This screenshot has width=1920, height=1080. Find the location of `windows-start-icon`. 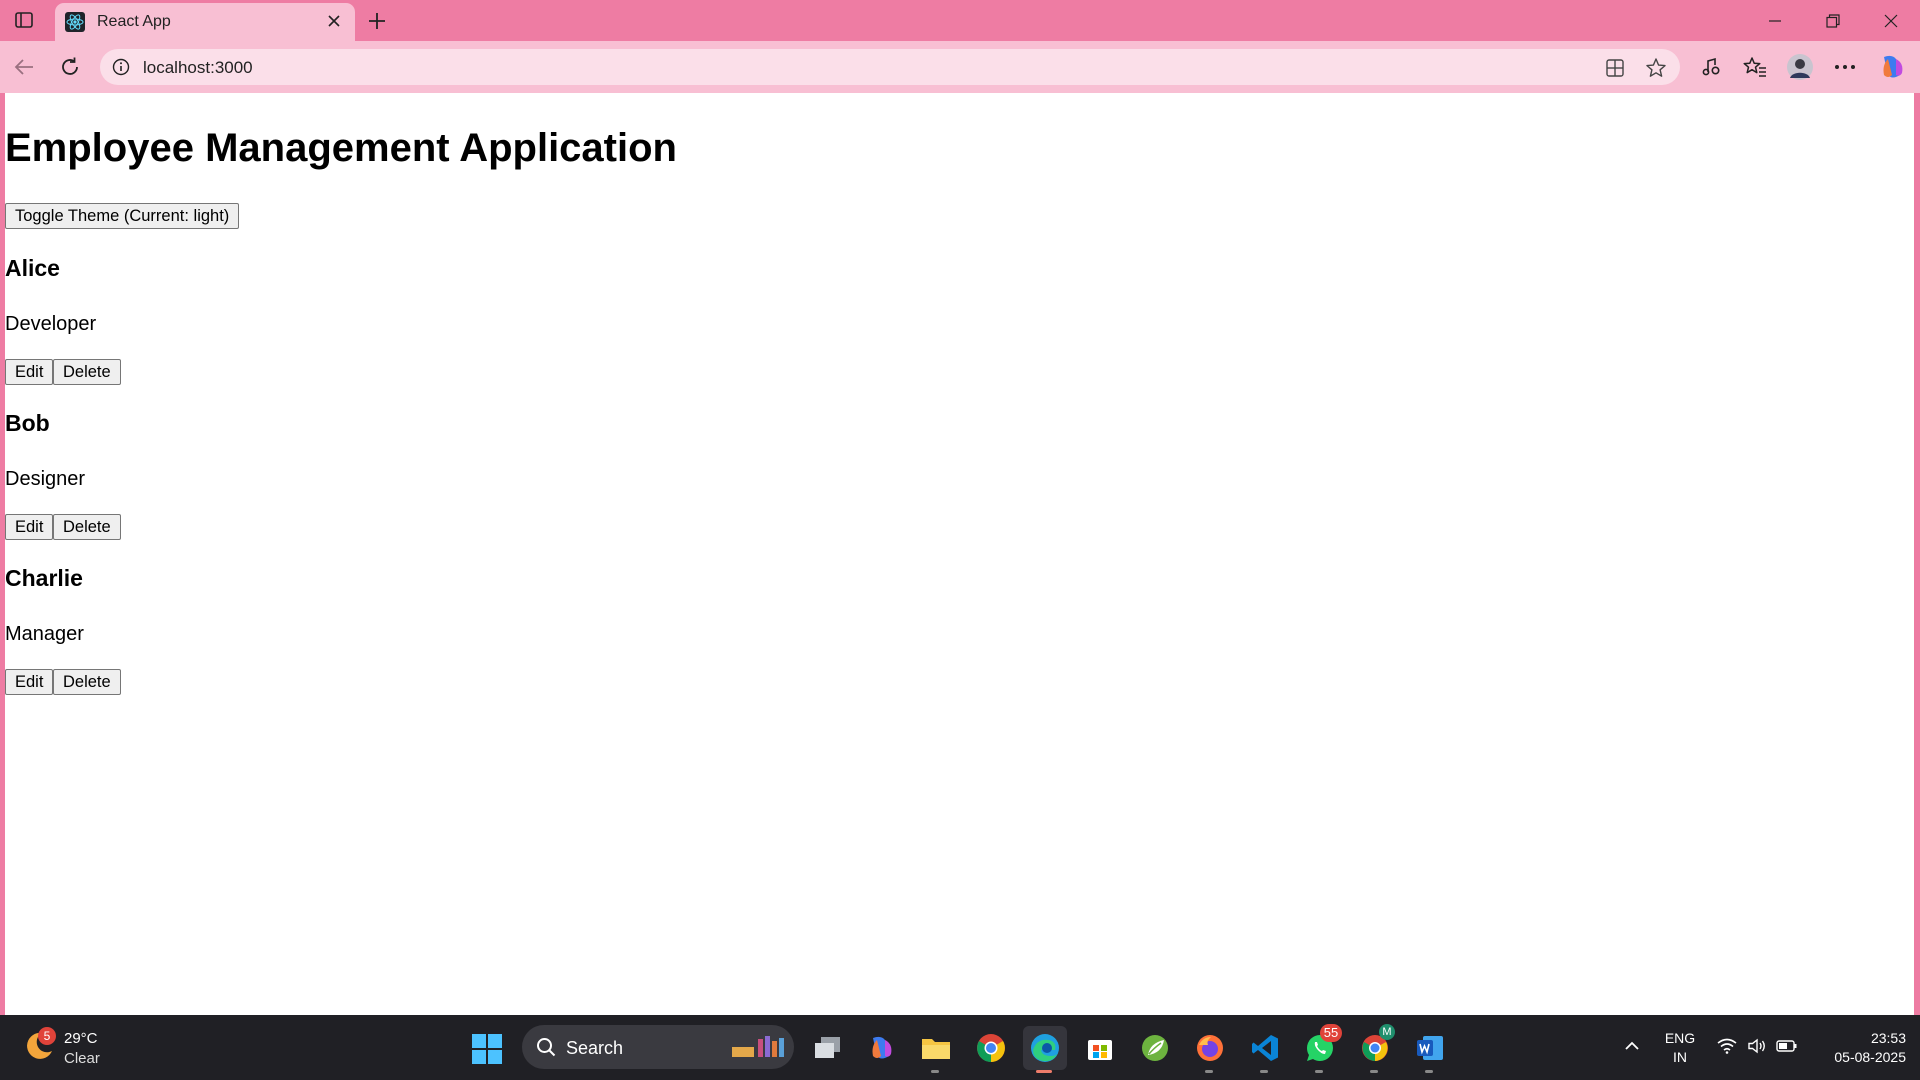

windows-start-icon is located at coordinates (487, 1049).